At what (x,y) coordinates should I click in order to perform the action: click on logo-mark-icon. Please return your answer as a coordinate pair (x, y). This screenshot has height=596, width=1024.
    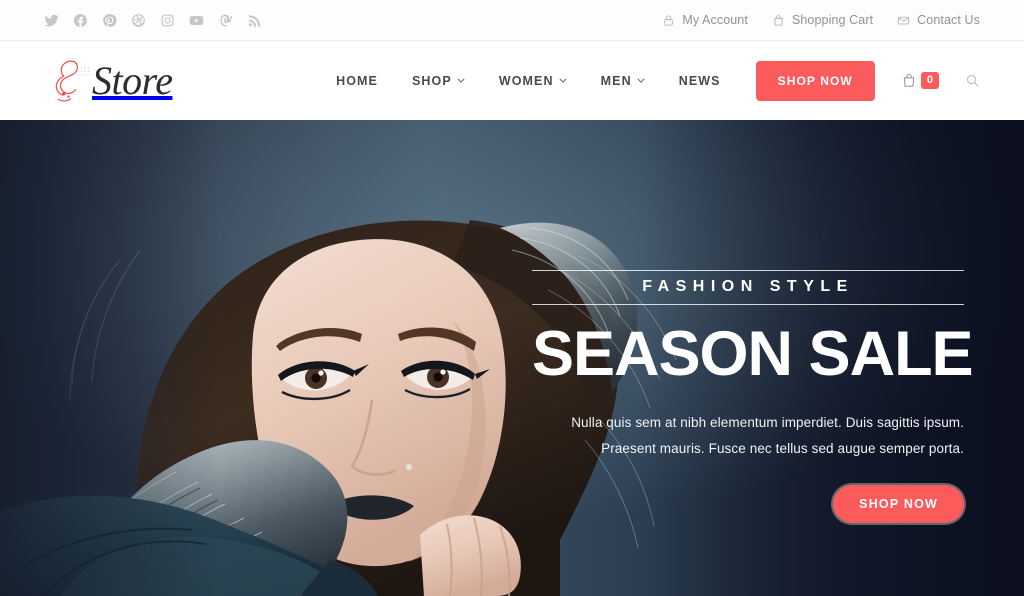
    Looking at the image, I should click on (72, 81).